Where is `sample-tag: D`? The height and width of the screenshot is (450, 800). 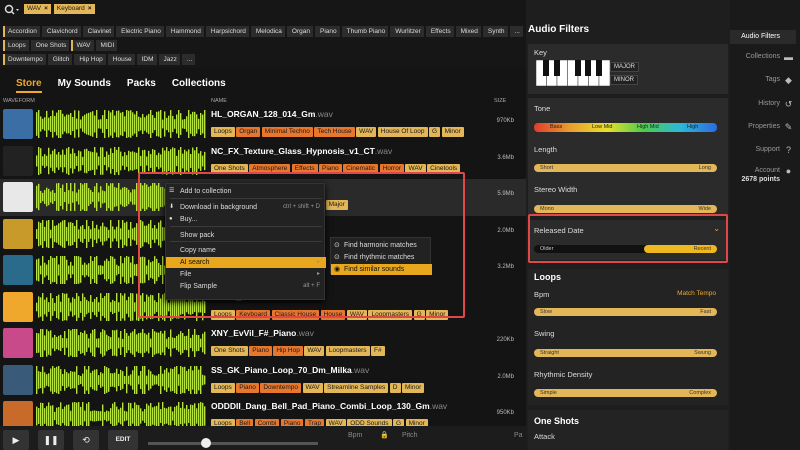
sample-tag: D is located at coordinates (395, 387).